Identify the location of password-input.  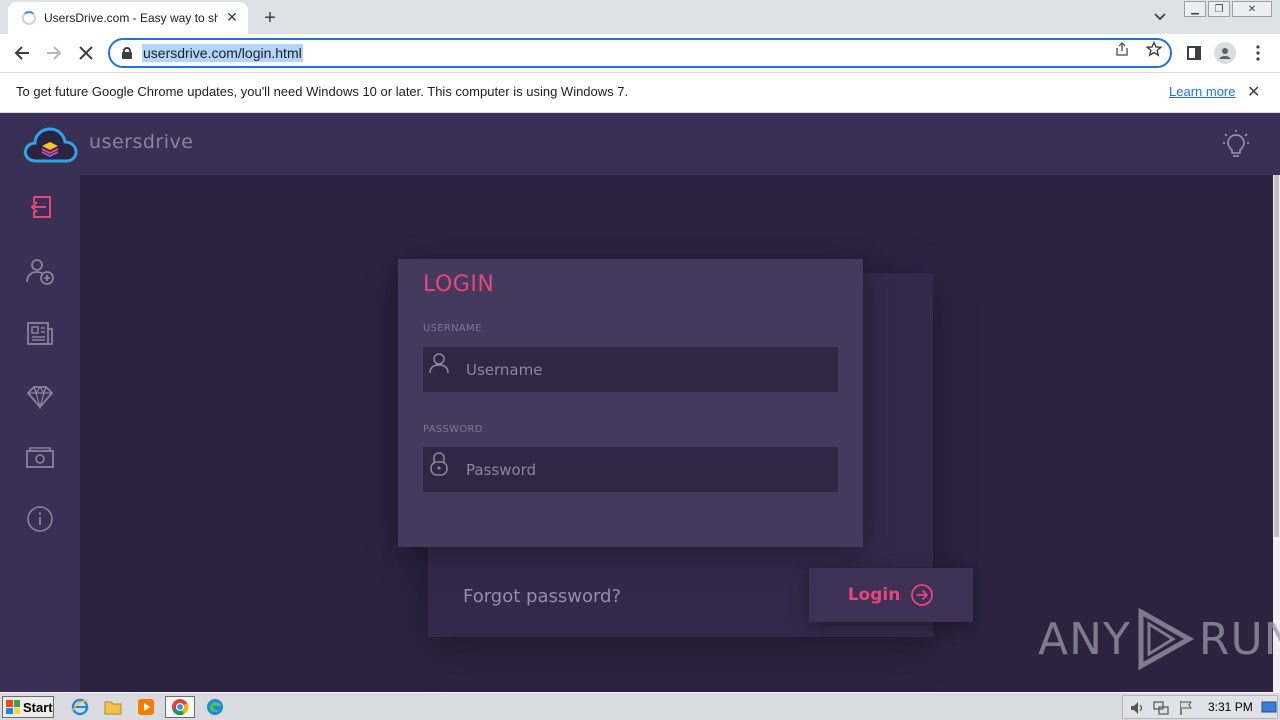
(646, 469).